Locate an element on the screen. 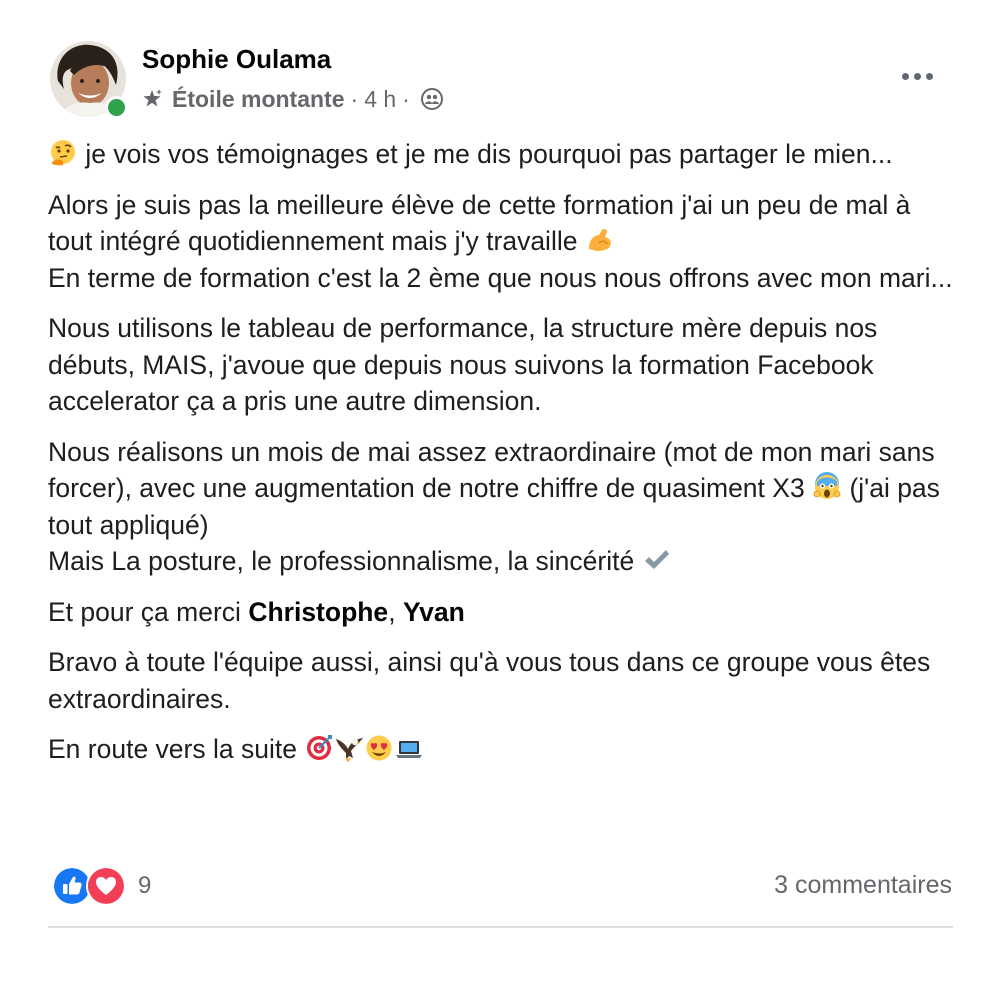 Image resolution: width=1000 pixels, height=998 pixels. online-status-indicator is located at coordinates (116, 107).